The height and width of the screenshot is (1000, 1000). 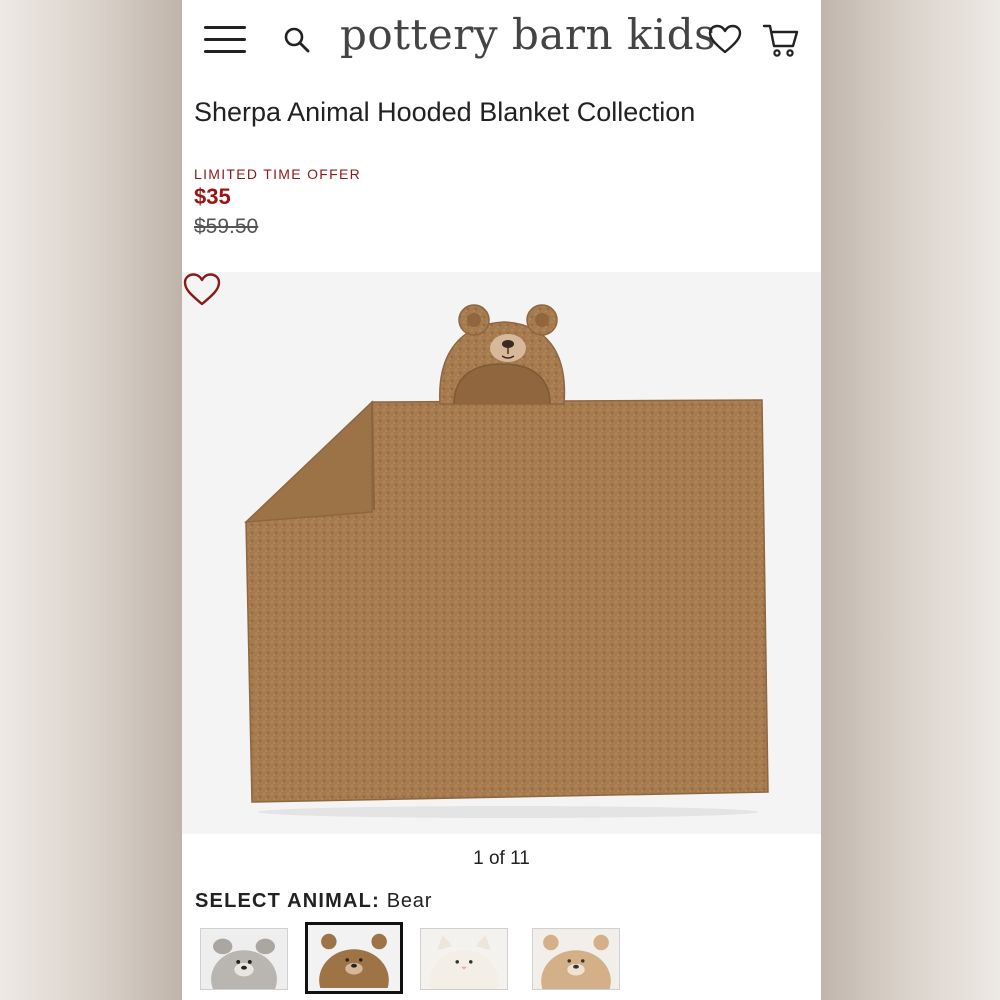 What do you see at coordinates (501, 858) in the screenshot?
I see `image-pager: 1 of 11` at bounding box center [501, 858].